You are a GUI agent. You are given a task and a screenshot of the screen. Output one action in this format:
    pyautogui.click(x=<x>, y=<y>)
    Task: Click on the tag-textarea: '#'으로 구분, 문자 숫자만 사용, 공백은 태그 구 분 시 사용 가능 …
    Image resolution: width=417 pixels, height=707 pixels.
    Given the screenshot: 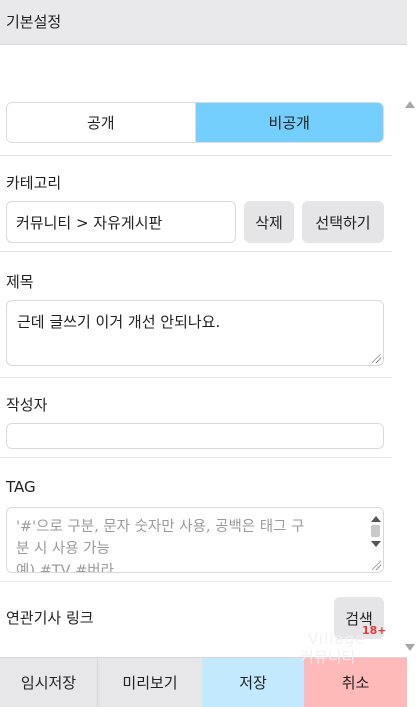 What is the action you would take?
    pyautogui.click(x=195, y=540)
    